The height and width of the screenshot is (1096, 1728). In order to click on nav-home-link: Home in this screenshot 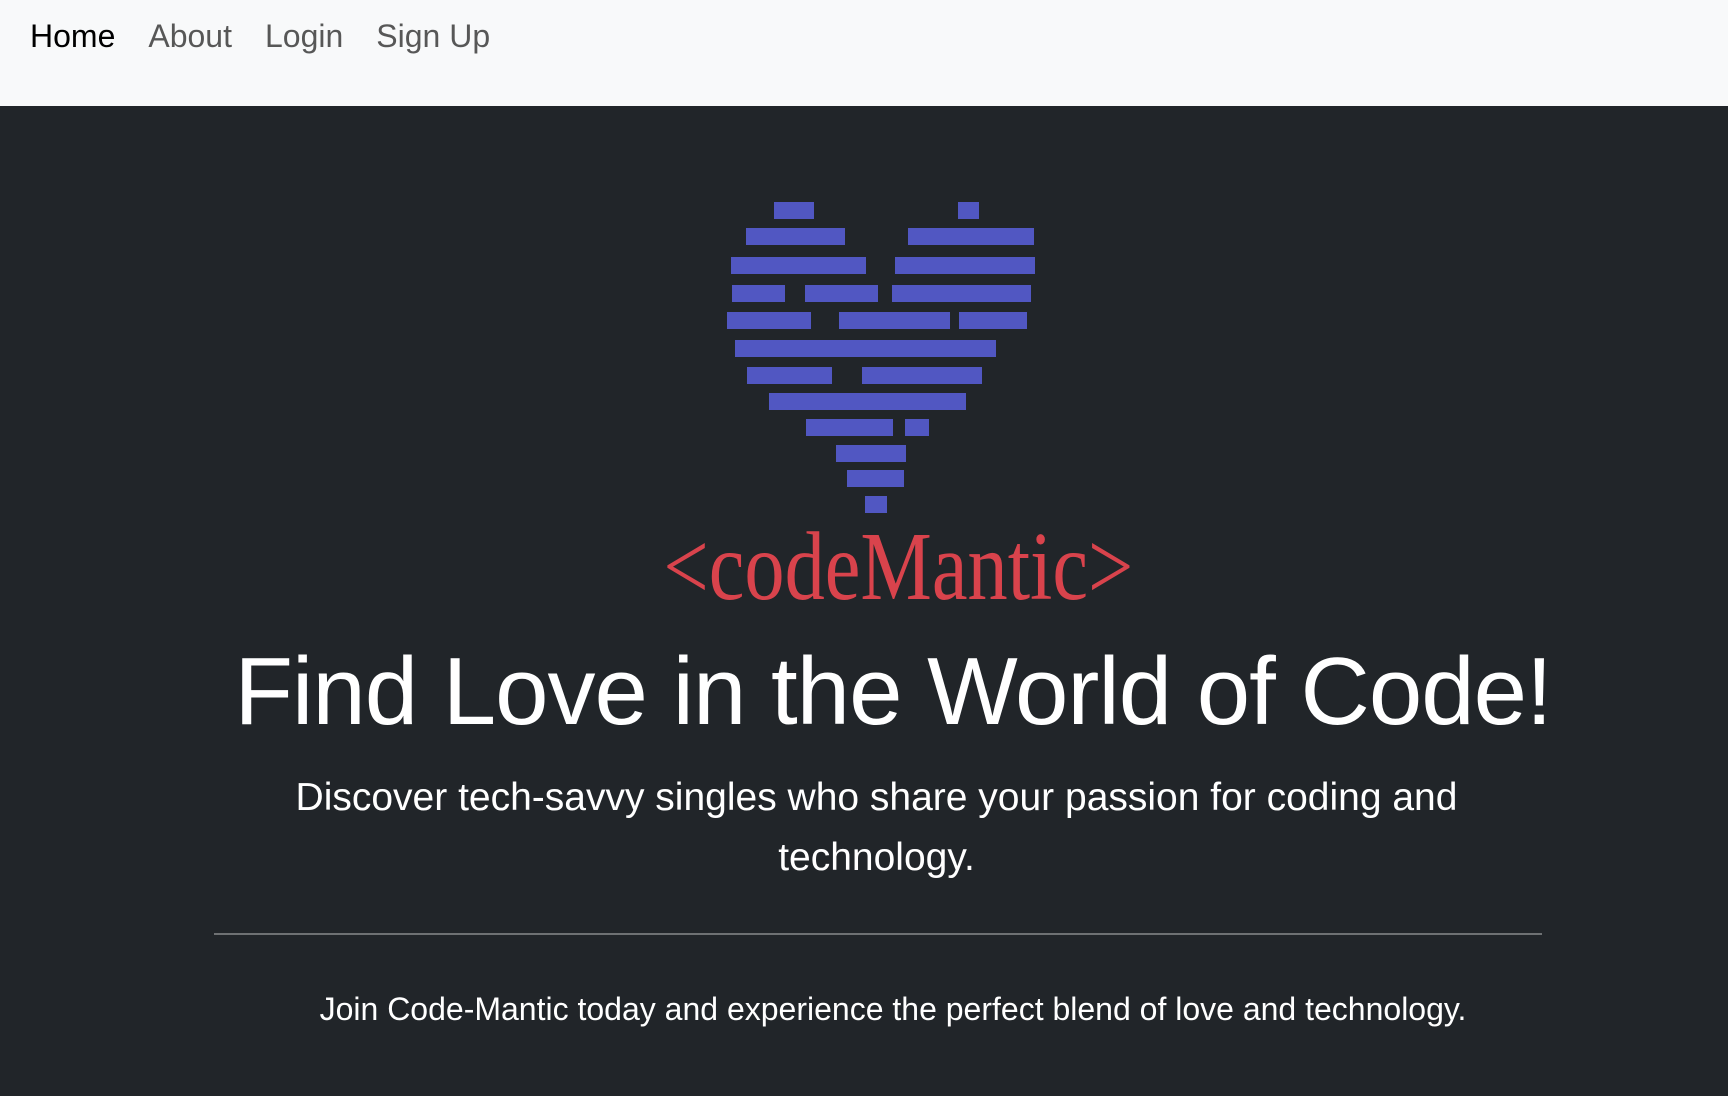, I will do `click(89, 36)`.